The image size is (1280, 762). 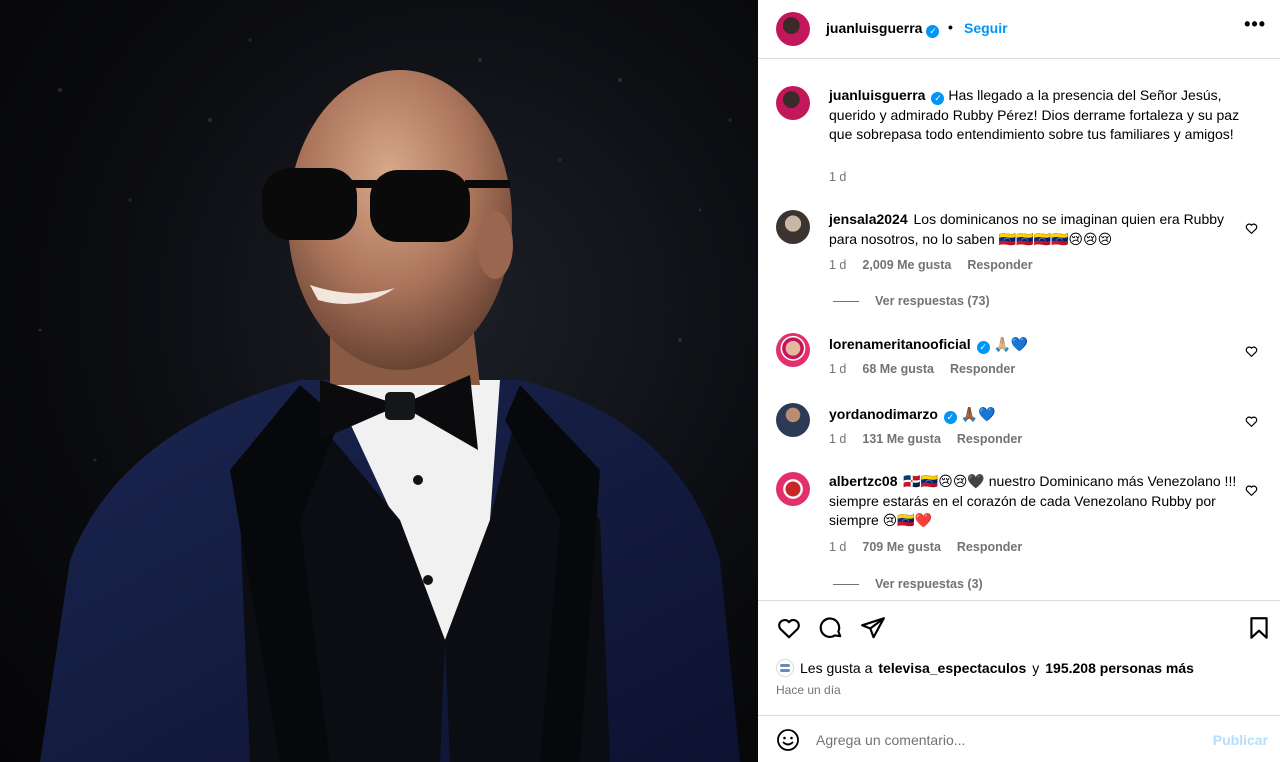 What do you see at coordinates (901, 439) in the screenshot?
I see `comment-likes-count: 131 Me gusta` at bounding box center [901, 439].